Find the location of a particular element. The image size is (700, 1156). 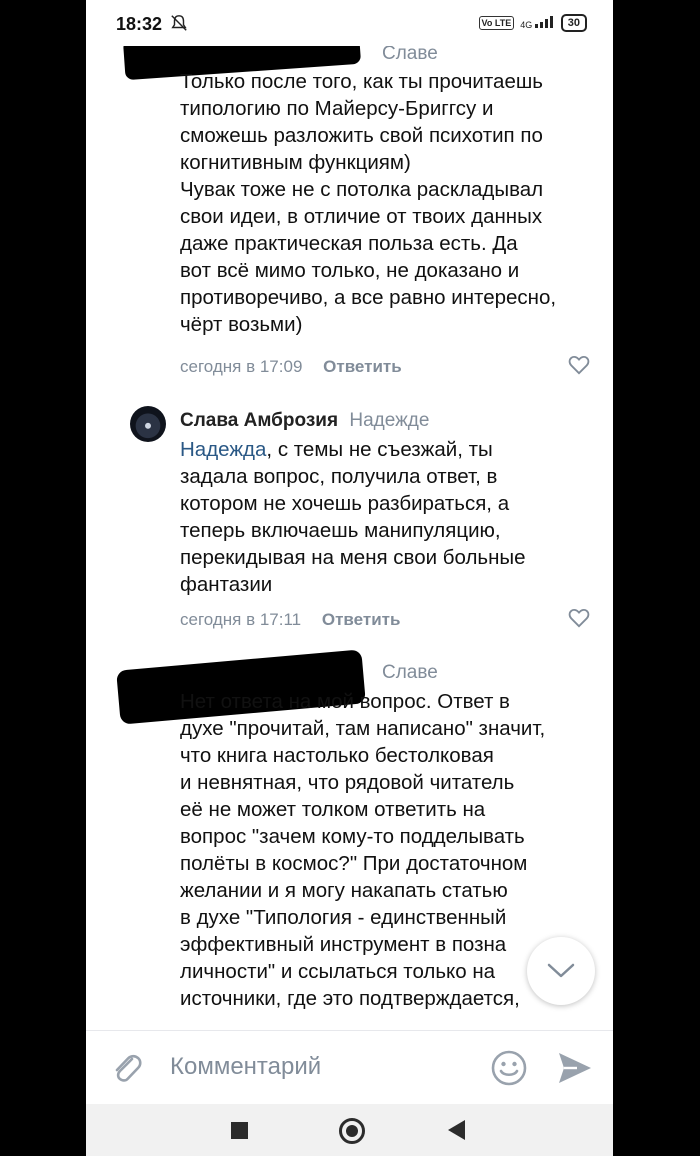

text-line: источники, где это подтверждается, is located at coordinates (350, 998).